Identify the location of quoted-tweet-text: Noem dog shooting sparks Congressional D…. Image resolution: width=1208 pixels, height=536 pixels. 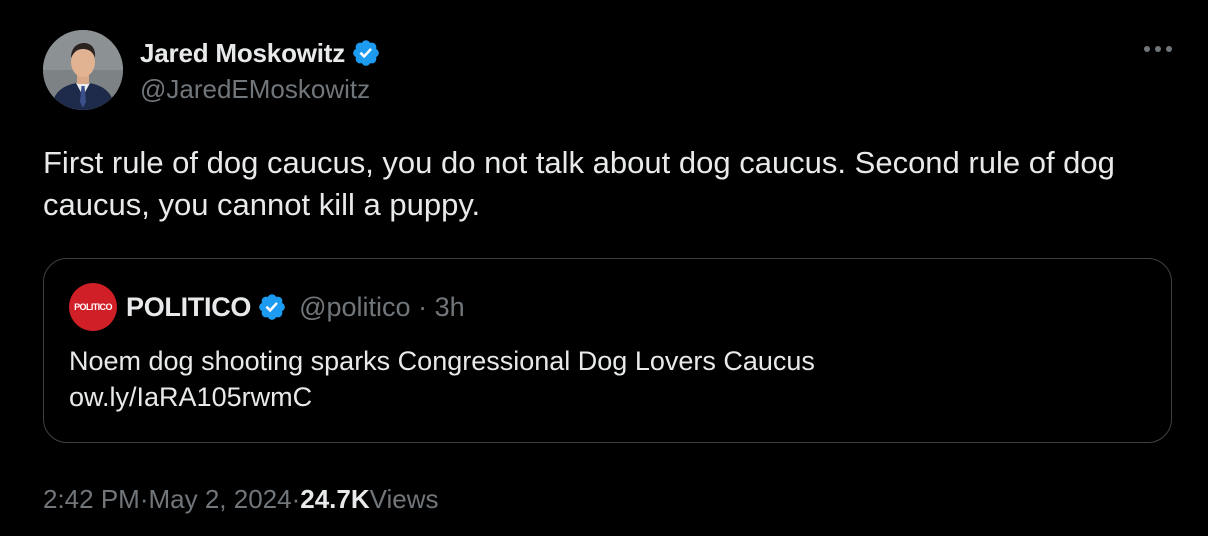
(604, 379).